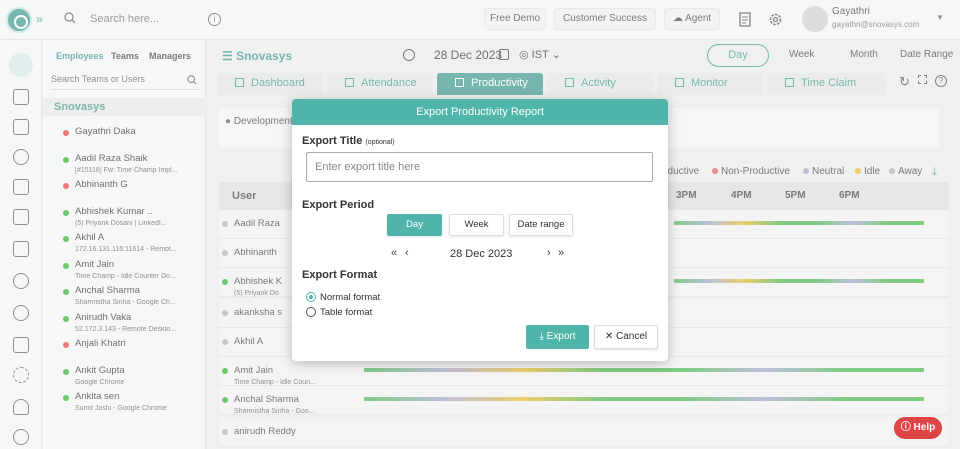  Describe the element at coordinates (610, 336) in the screenshot. I see `close-icon: ✕` at that location.